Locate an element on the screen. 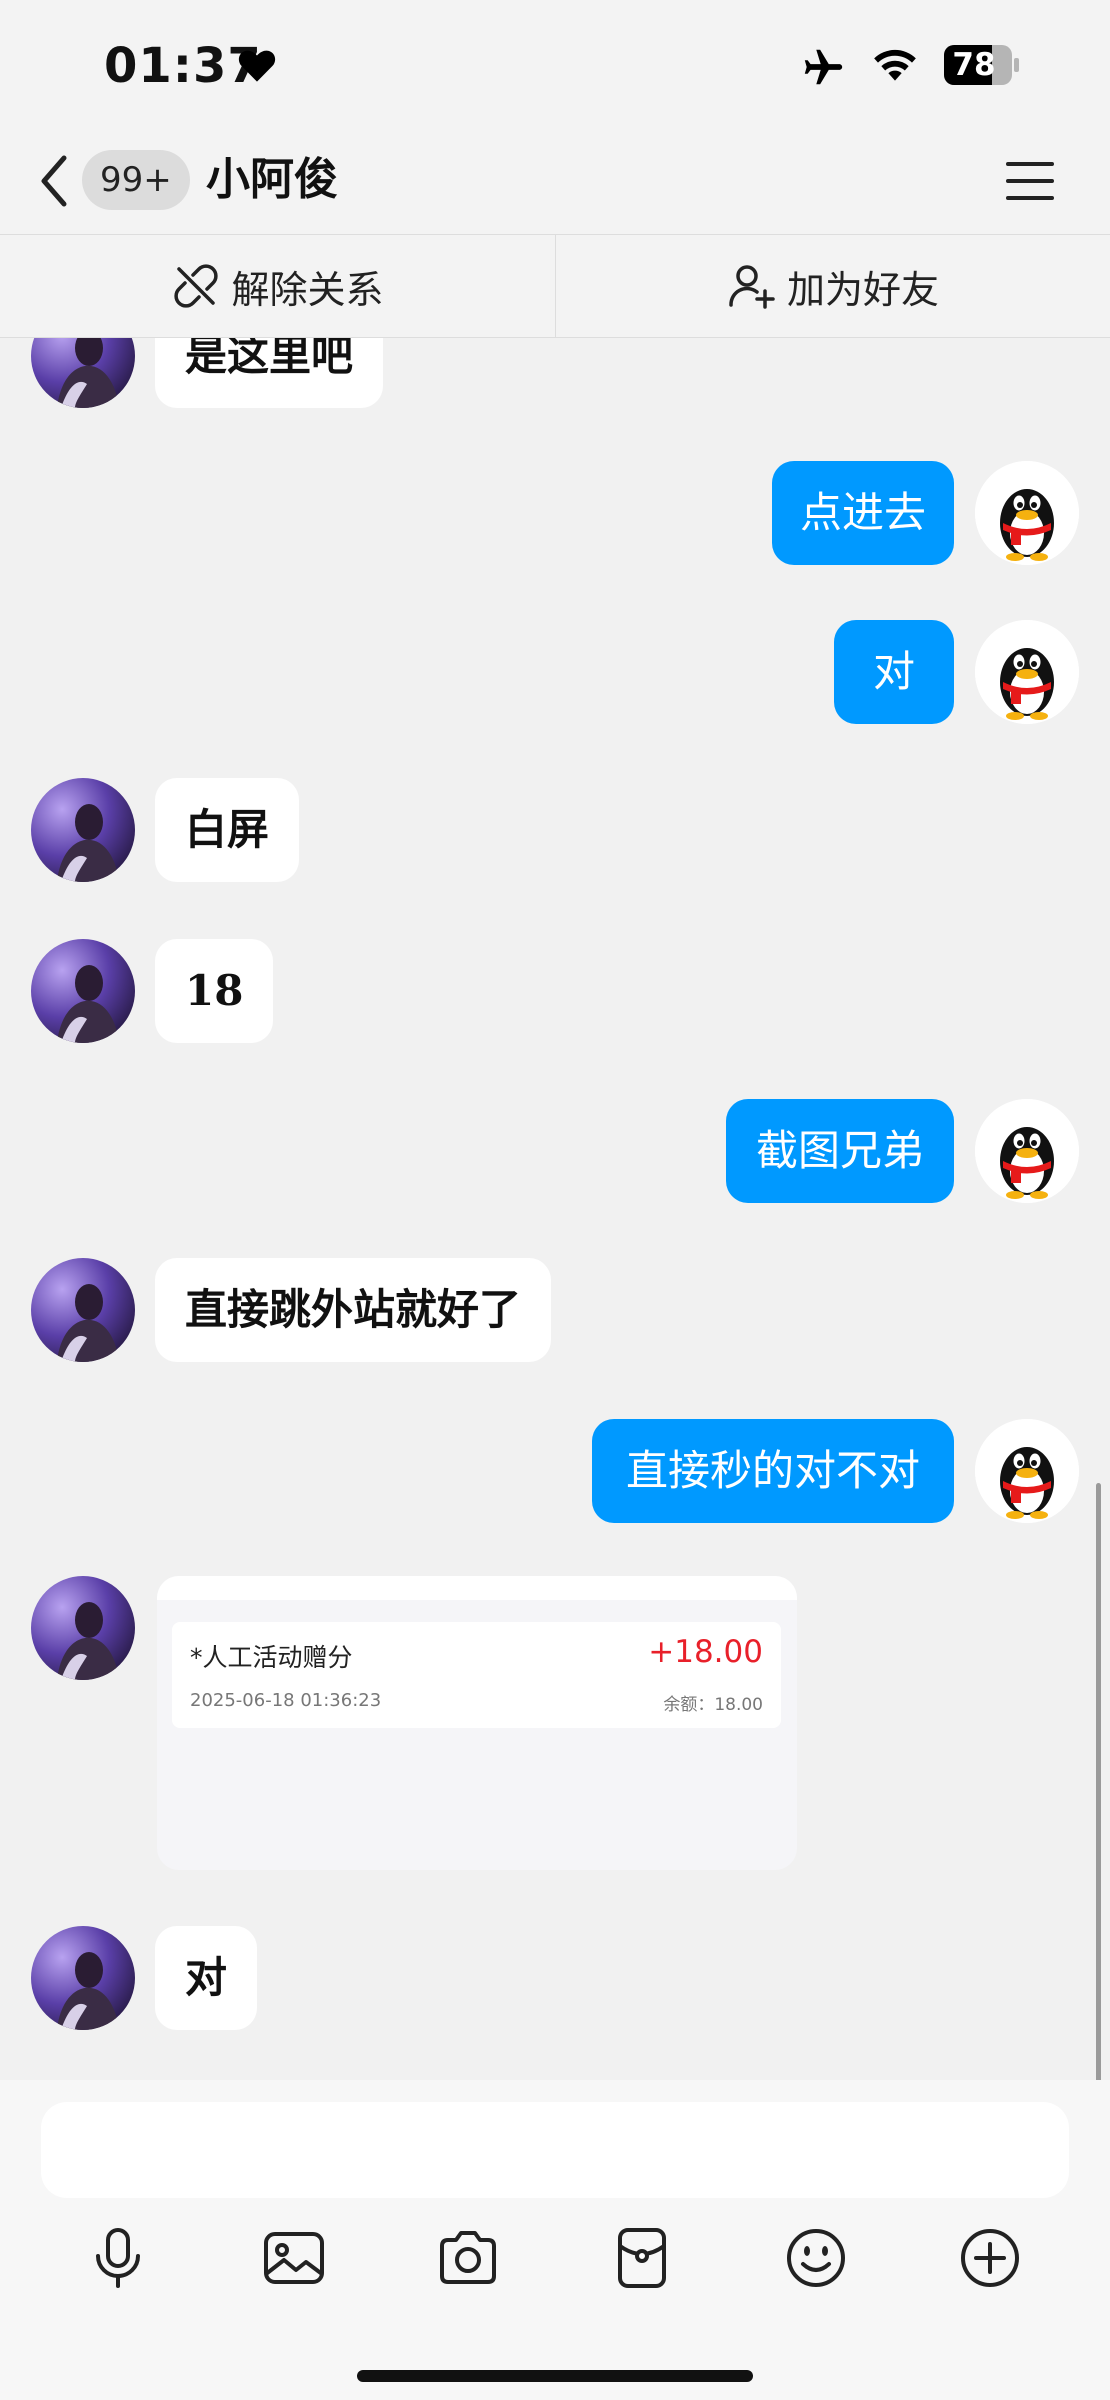  message-bubble-incoming: 对 is located at coordinates (206, 1978).